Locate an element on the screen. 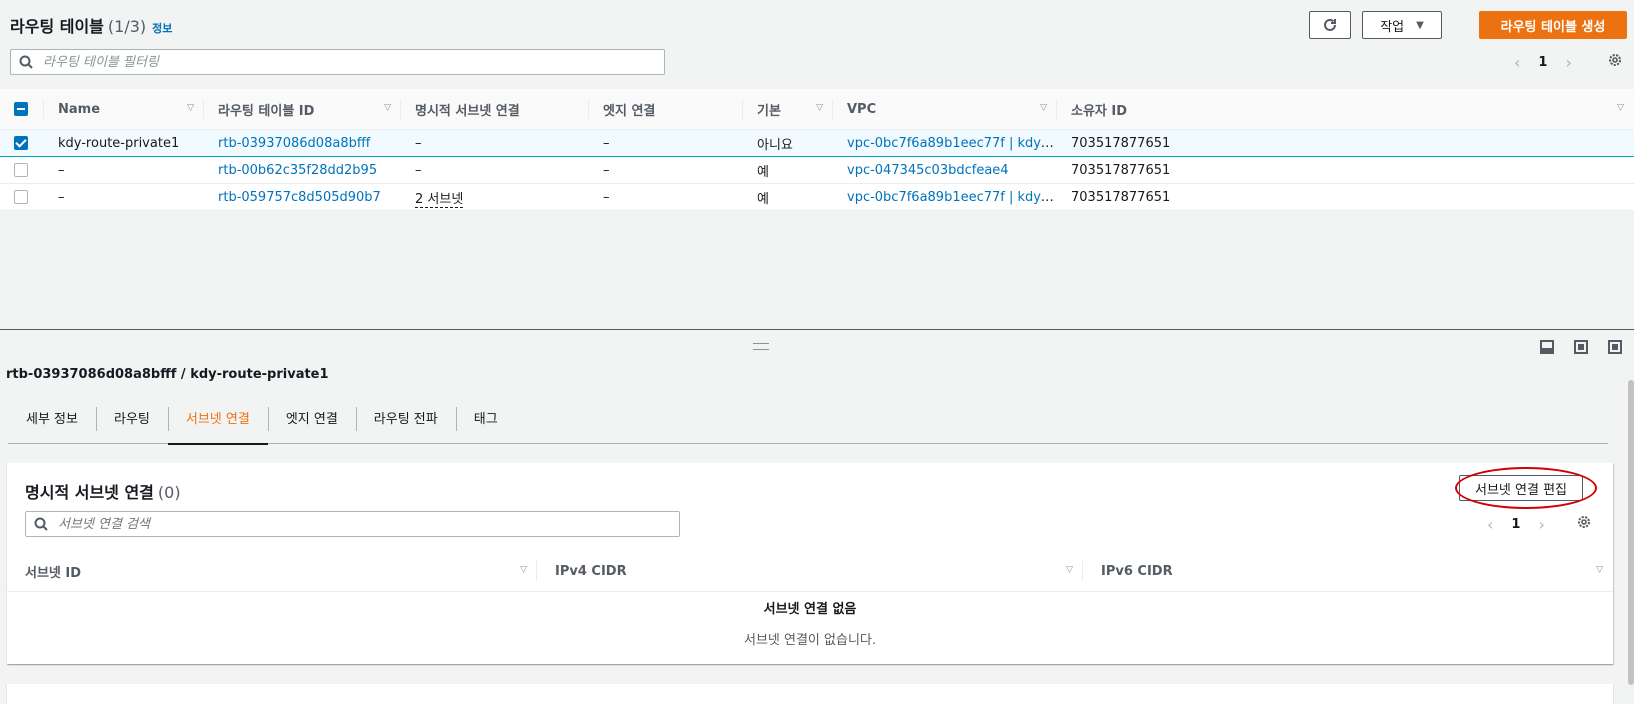  card-title-text: 명시적 서브넷 연결 is located at coordinates (89, 492).